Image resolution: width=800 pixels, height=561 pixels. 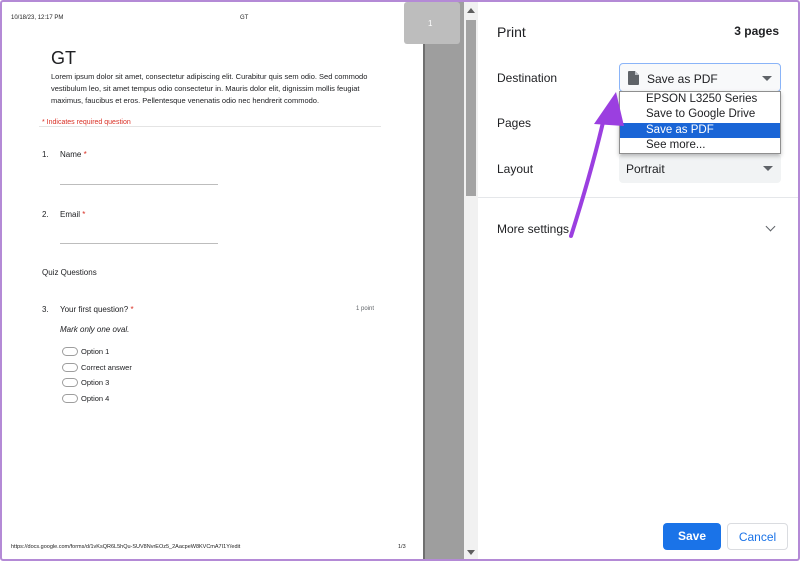 I want to click on question-label: Your first question? *, so click(x=97, y=309).